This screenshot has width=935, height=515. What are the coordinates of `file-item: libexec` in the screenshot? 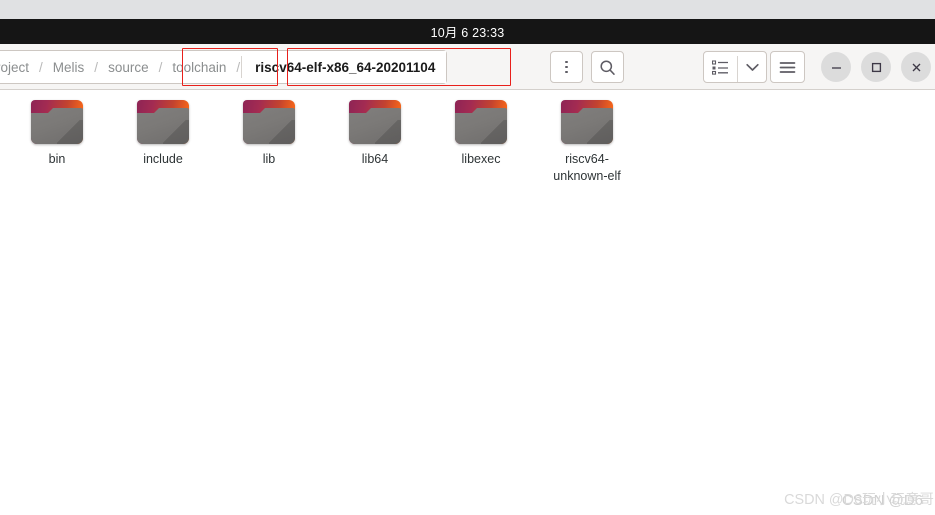 It's located at (481, 132).